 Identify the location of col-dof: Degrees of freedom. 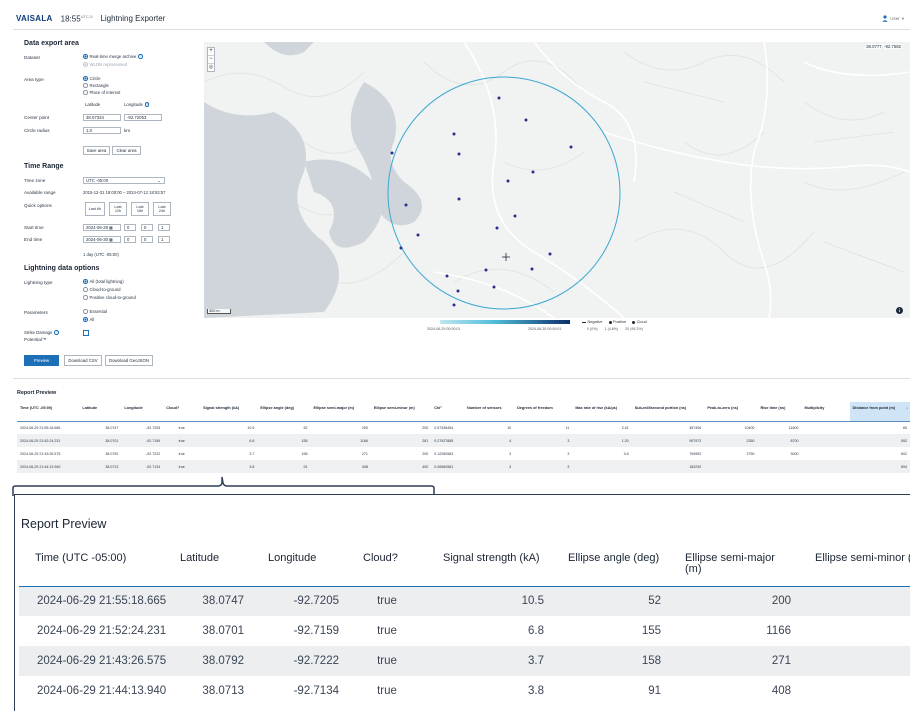
(543, 412).